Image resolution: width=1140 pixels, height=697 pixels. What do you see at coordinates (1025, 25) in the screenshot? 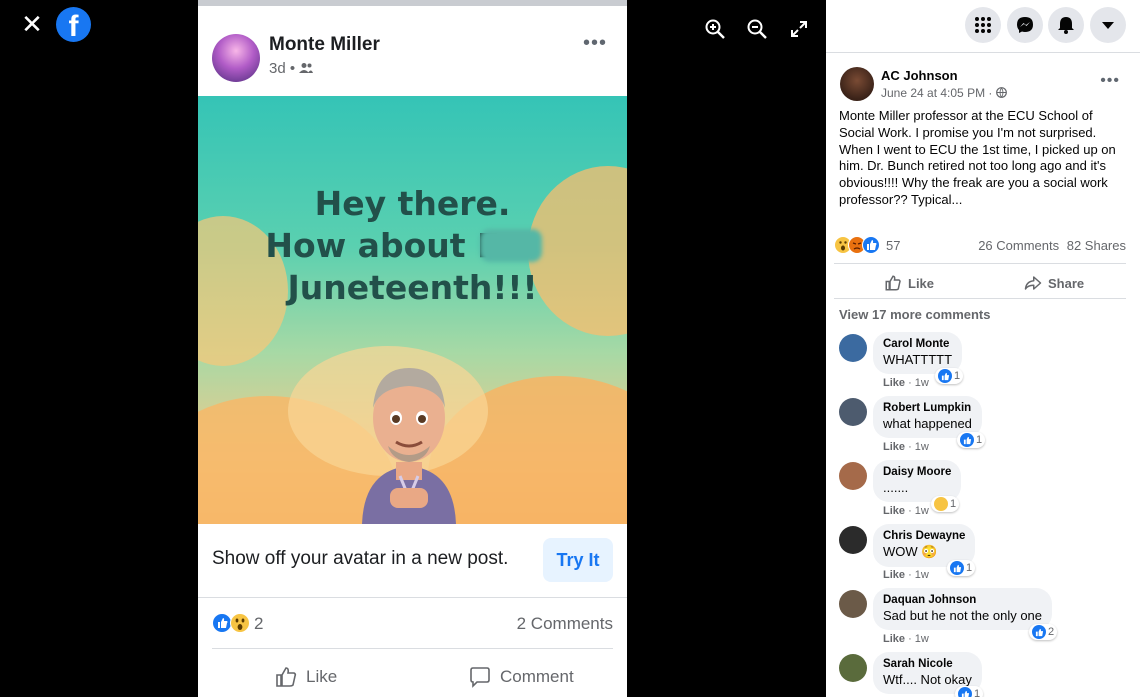
I see `messenger-icon` at bounding box center [1025, 25].